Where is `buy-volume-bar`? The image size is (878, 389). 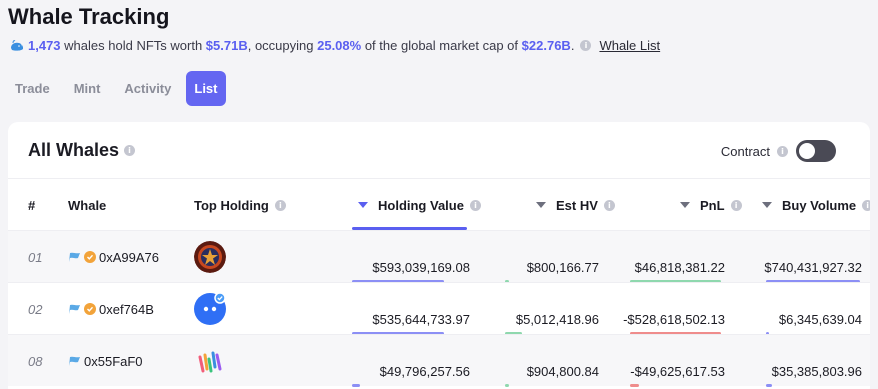
buy-volume-bar is located at coordinates (769, 385).